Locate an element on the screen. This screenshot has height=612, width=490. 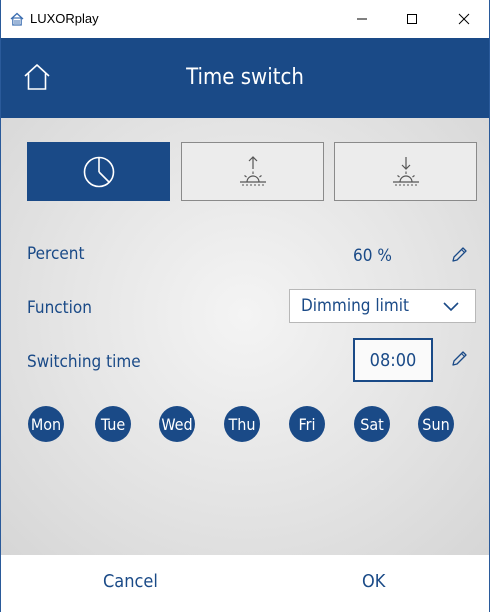
minimize-icon is located at coordinates (362, 19).